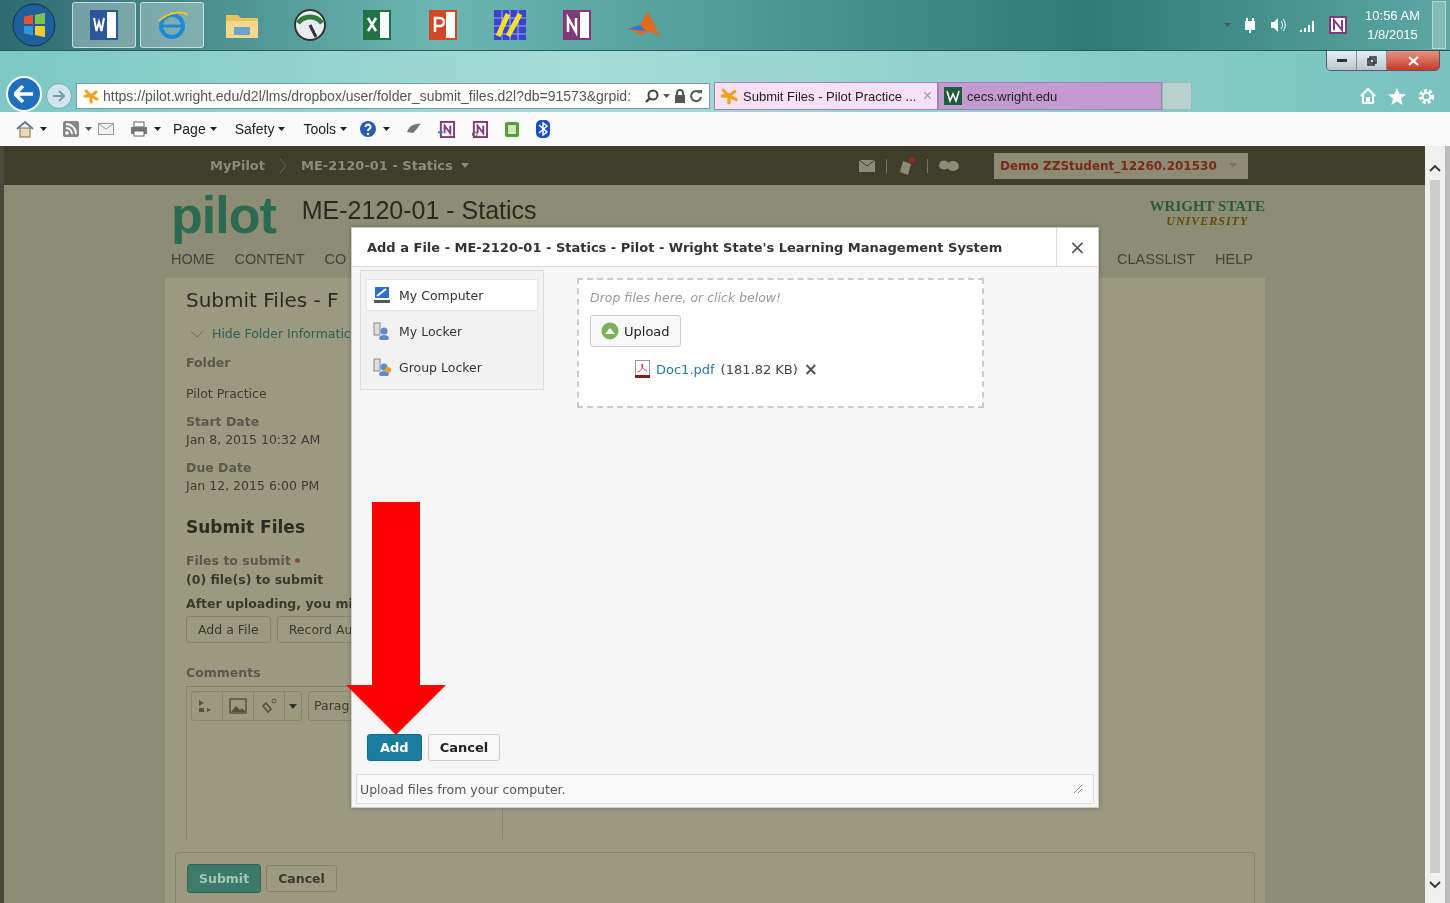 This screenshot has height=903, width=1450. What do you see at coordinates (443, 25) in the screenshot?
I see `presentation-app-icon` at bounding box center [443, 25].